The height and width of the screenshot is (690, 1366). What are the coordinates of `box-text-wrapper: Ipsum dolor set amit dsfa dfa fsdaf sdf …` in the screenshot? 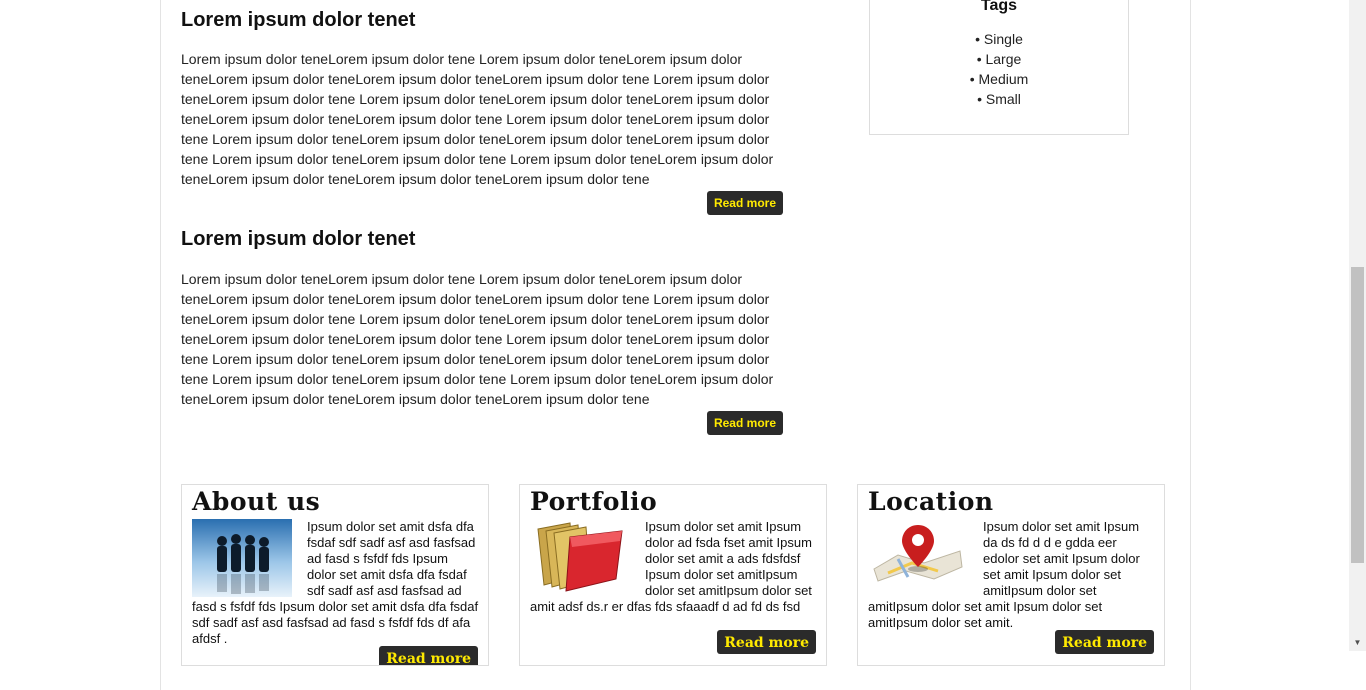 It's located at (335, 583).